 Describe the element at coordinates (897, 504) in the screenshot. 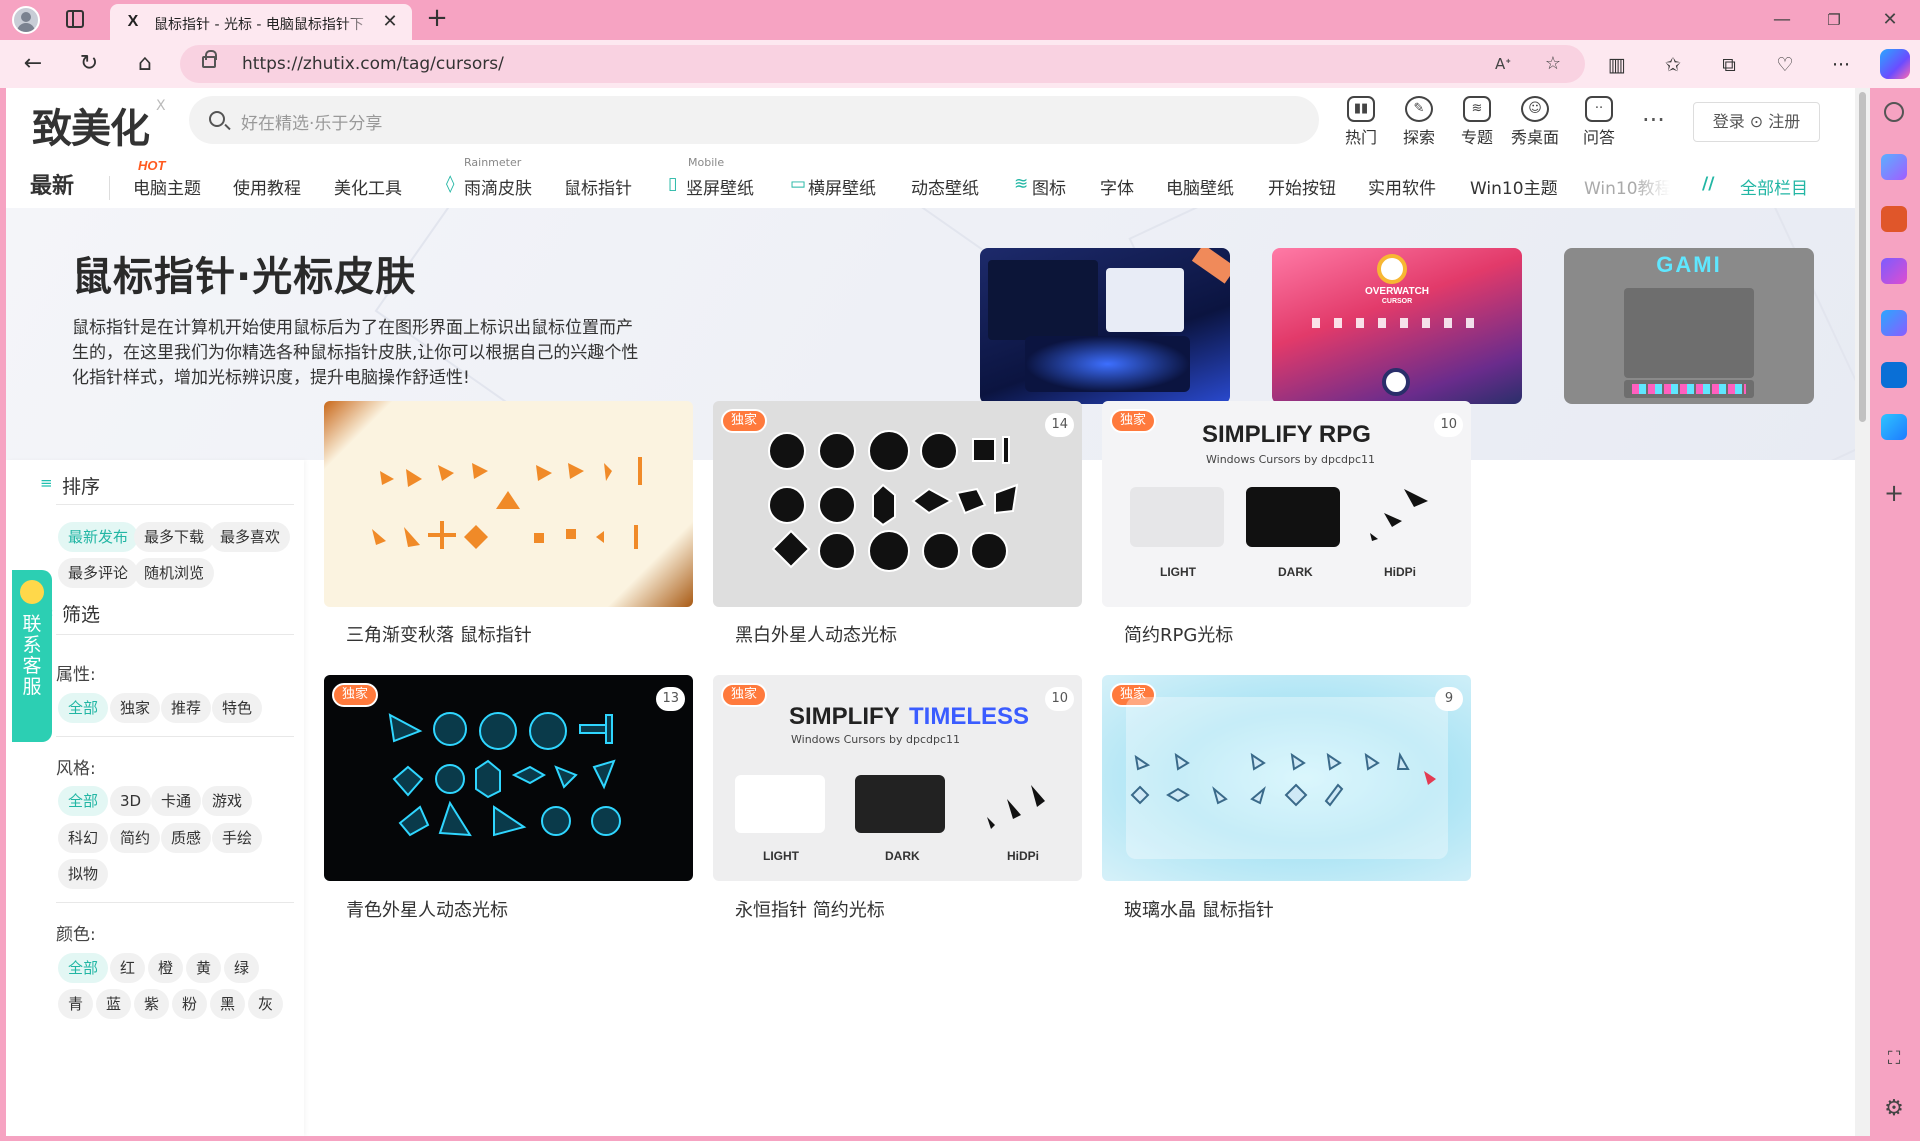

I see `product-card-2: 独家 14` at that location.